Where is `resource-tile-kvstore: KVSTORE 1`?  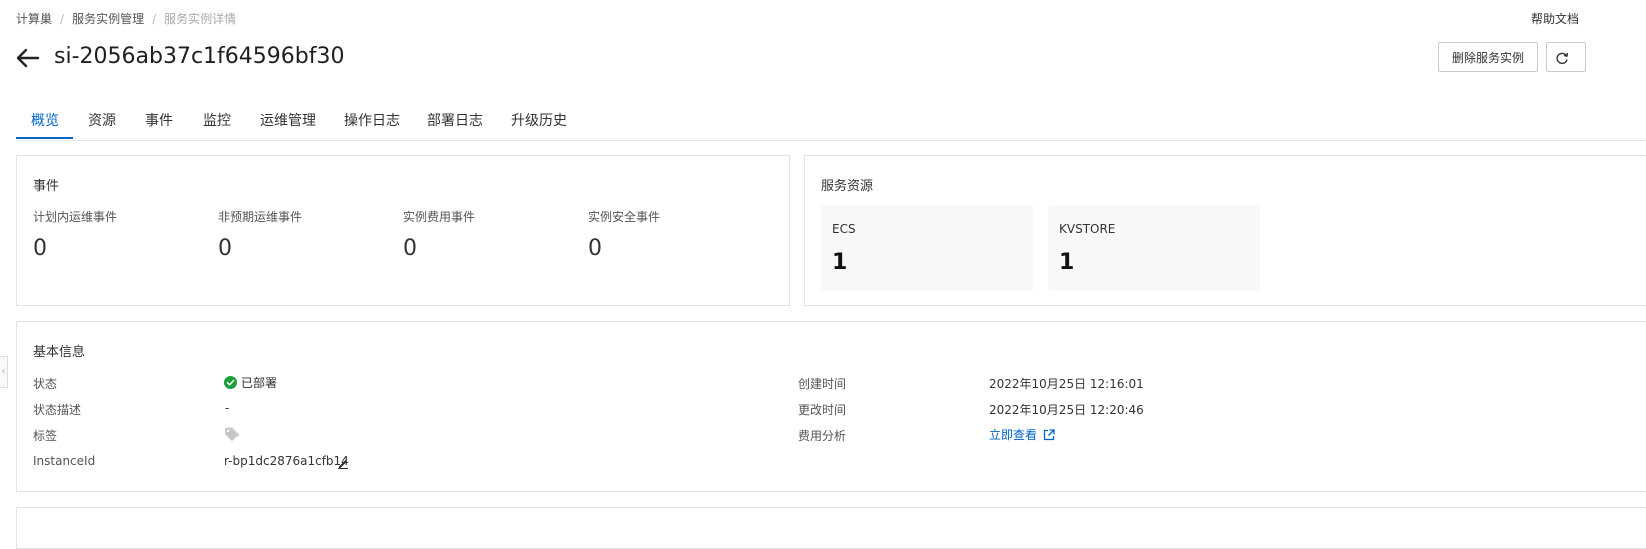 resource-tile-kvstore: KVSTORE 1 is located at coordinates (1154, 248).